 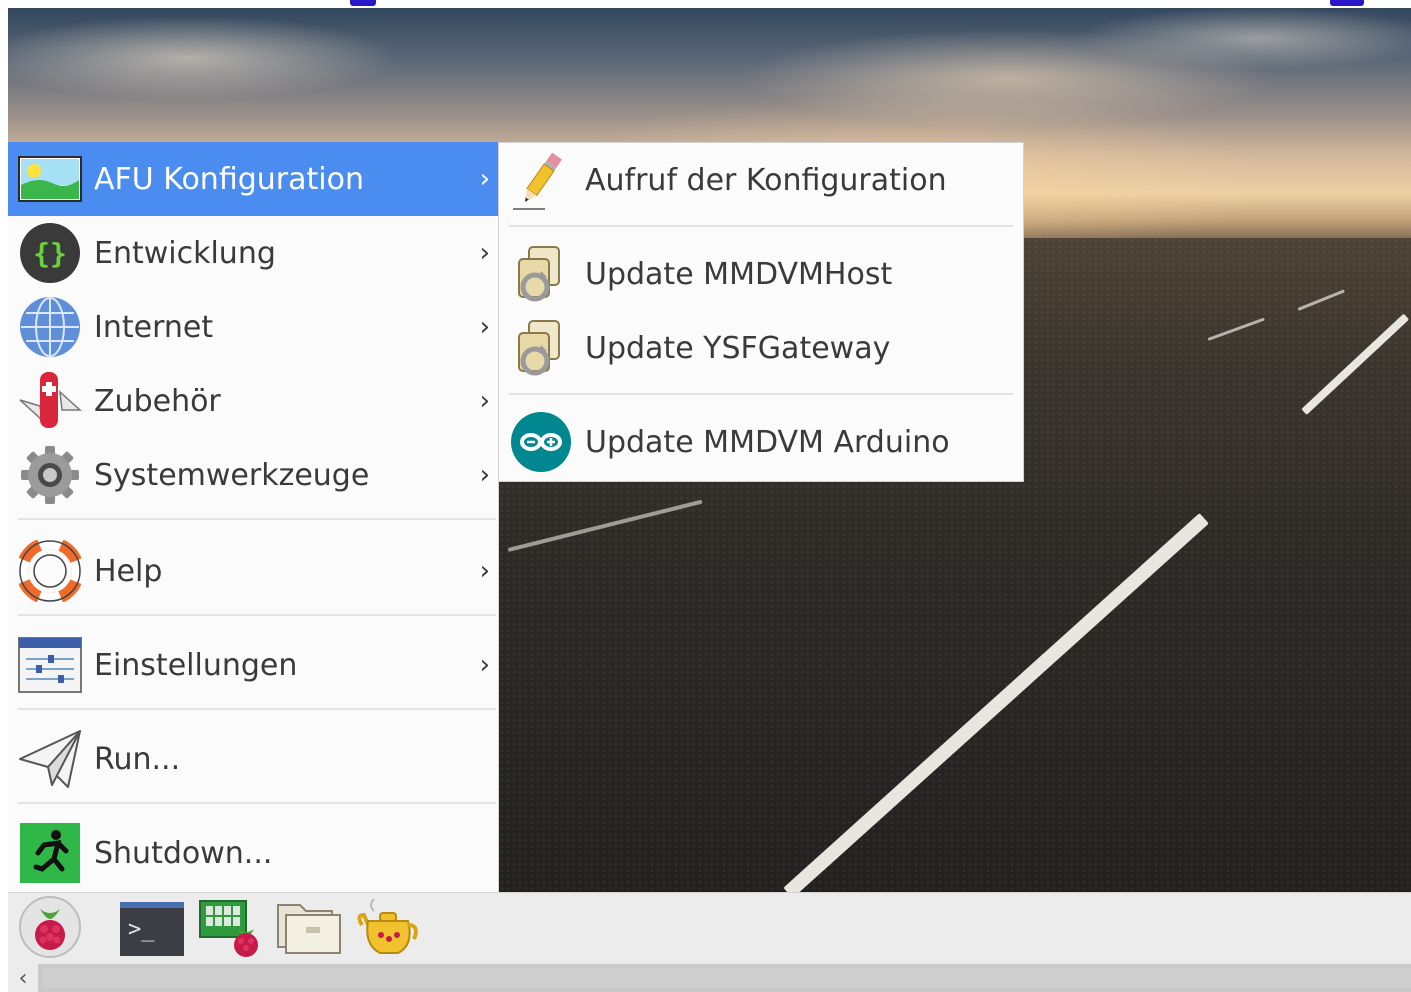 I want to click on taskbar-terminal-button: >_, so click(x=152, y=929).